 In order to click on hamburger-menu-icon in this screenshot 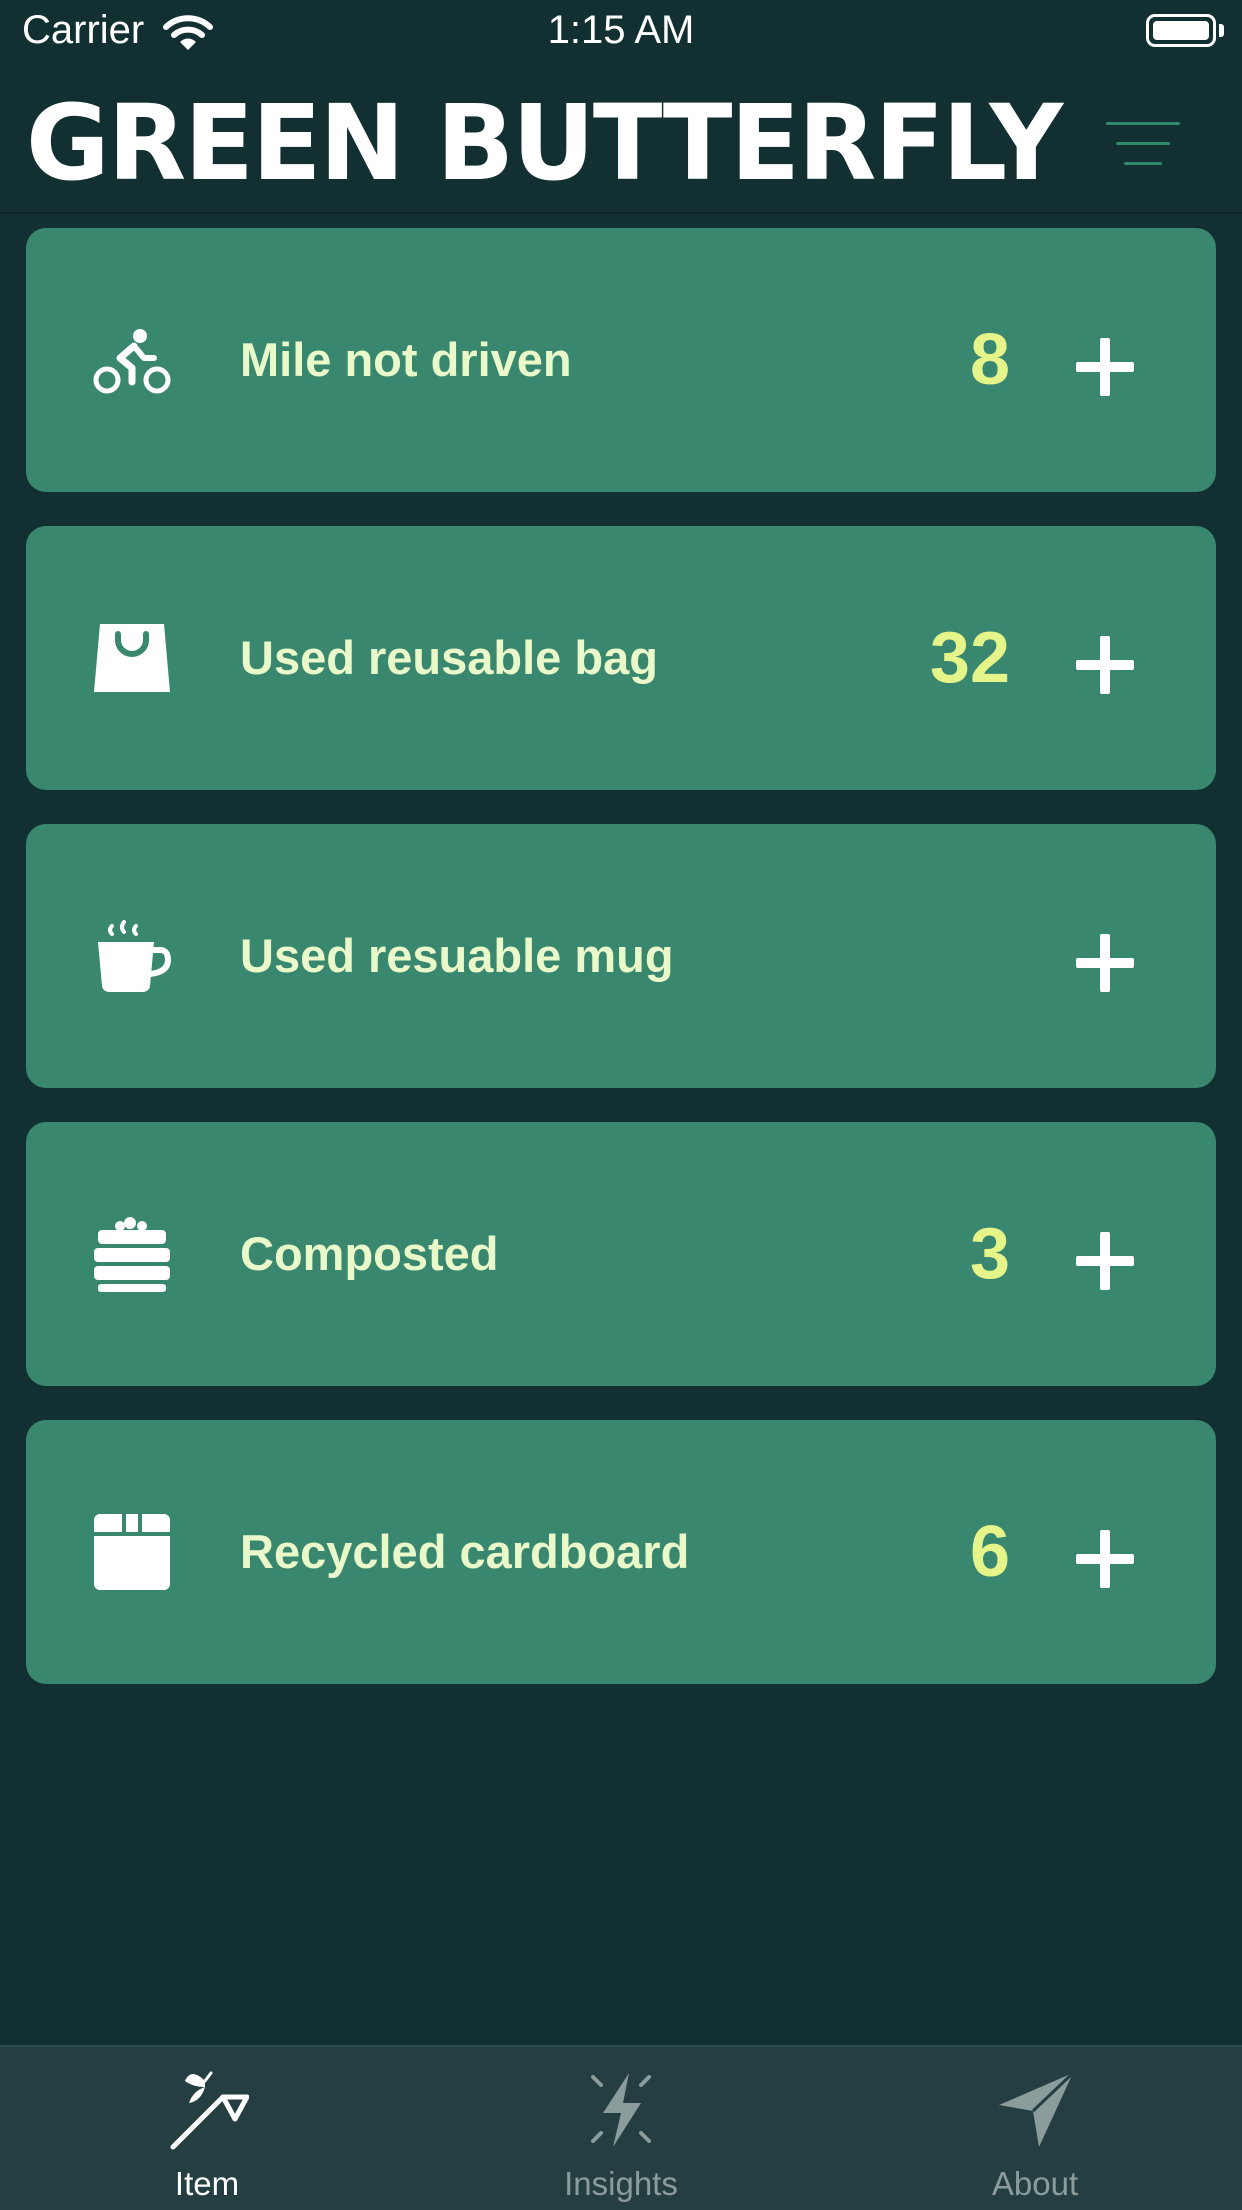, I will do `click(1146, 144)`.